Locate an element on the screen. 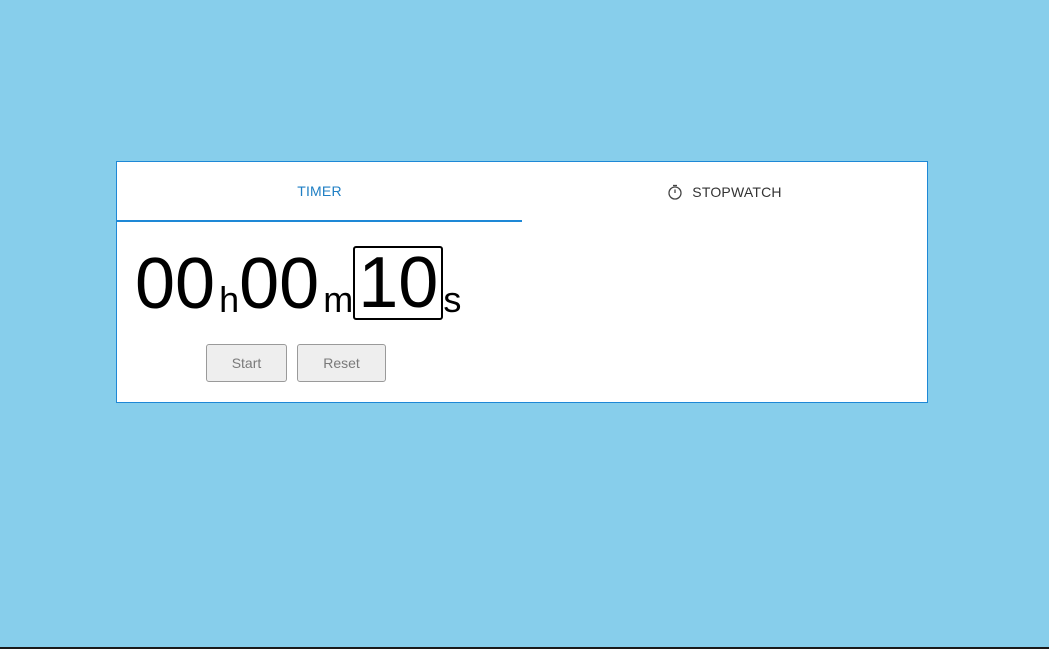 The height and width of the screenshot is (649, 1049). hours-unit: h is located at coordinates (229, 299).